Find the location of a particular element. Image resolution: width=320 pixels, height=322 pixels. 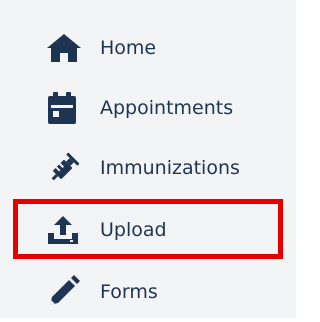

home-icon is located at coordinates (65, 48).